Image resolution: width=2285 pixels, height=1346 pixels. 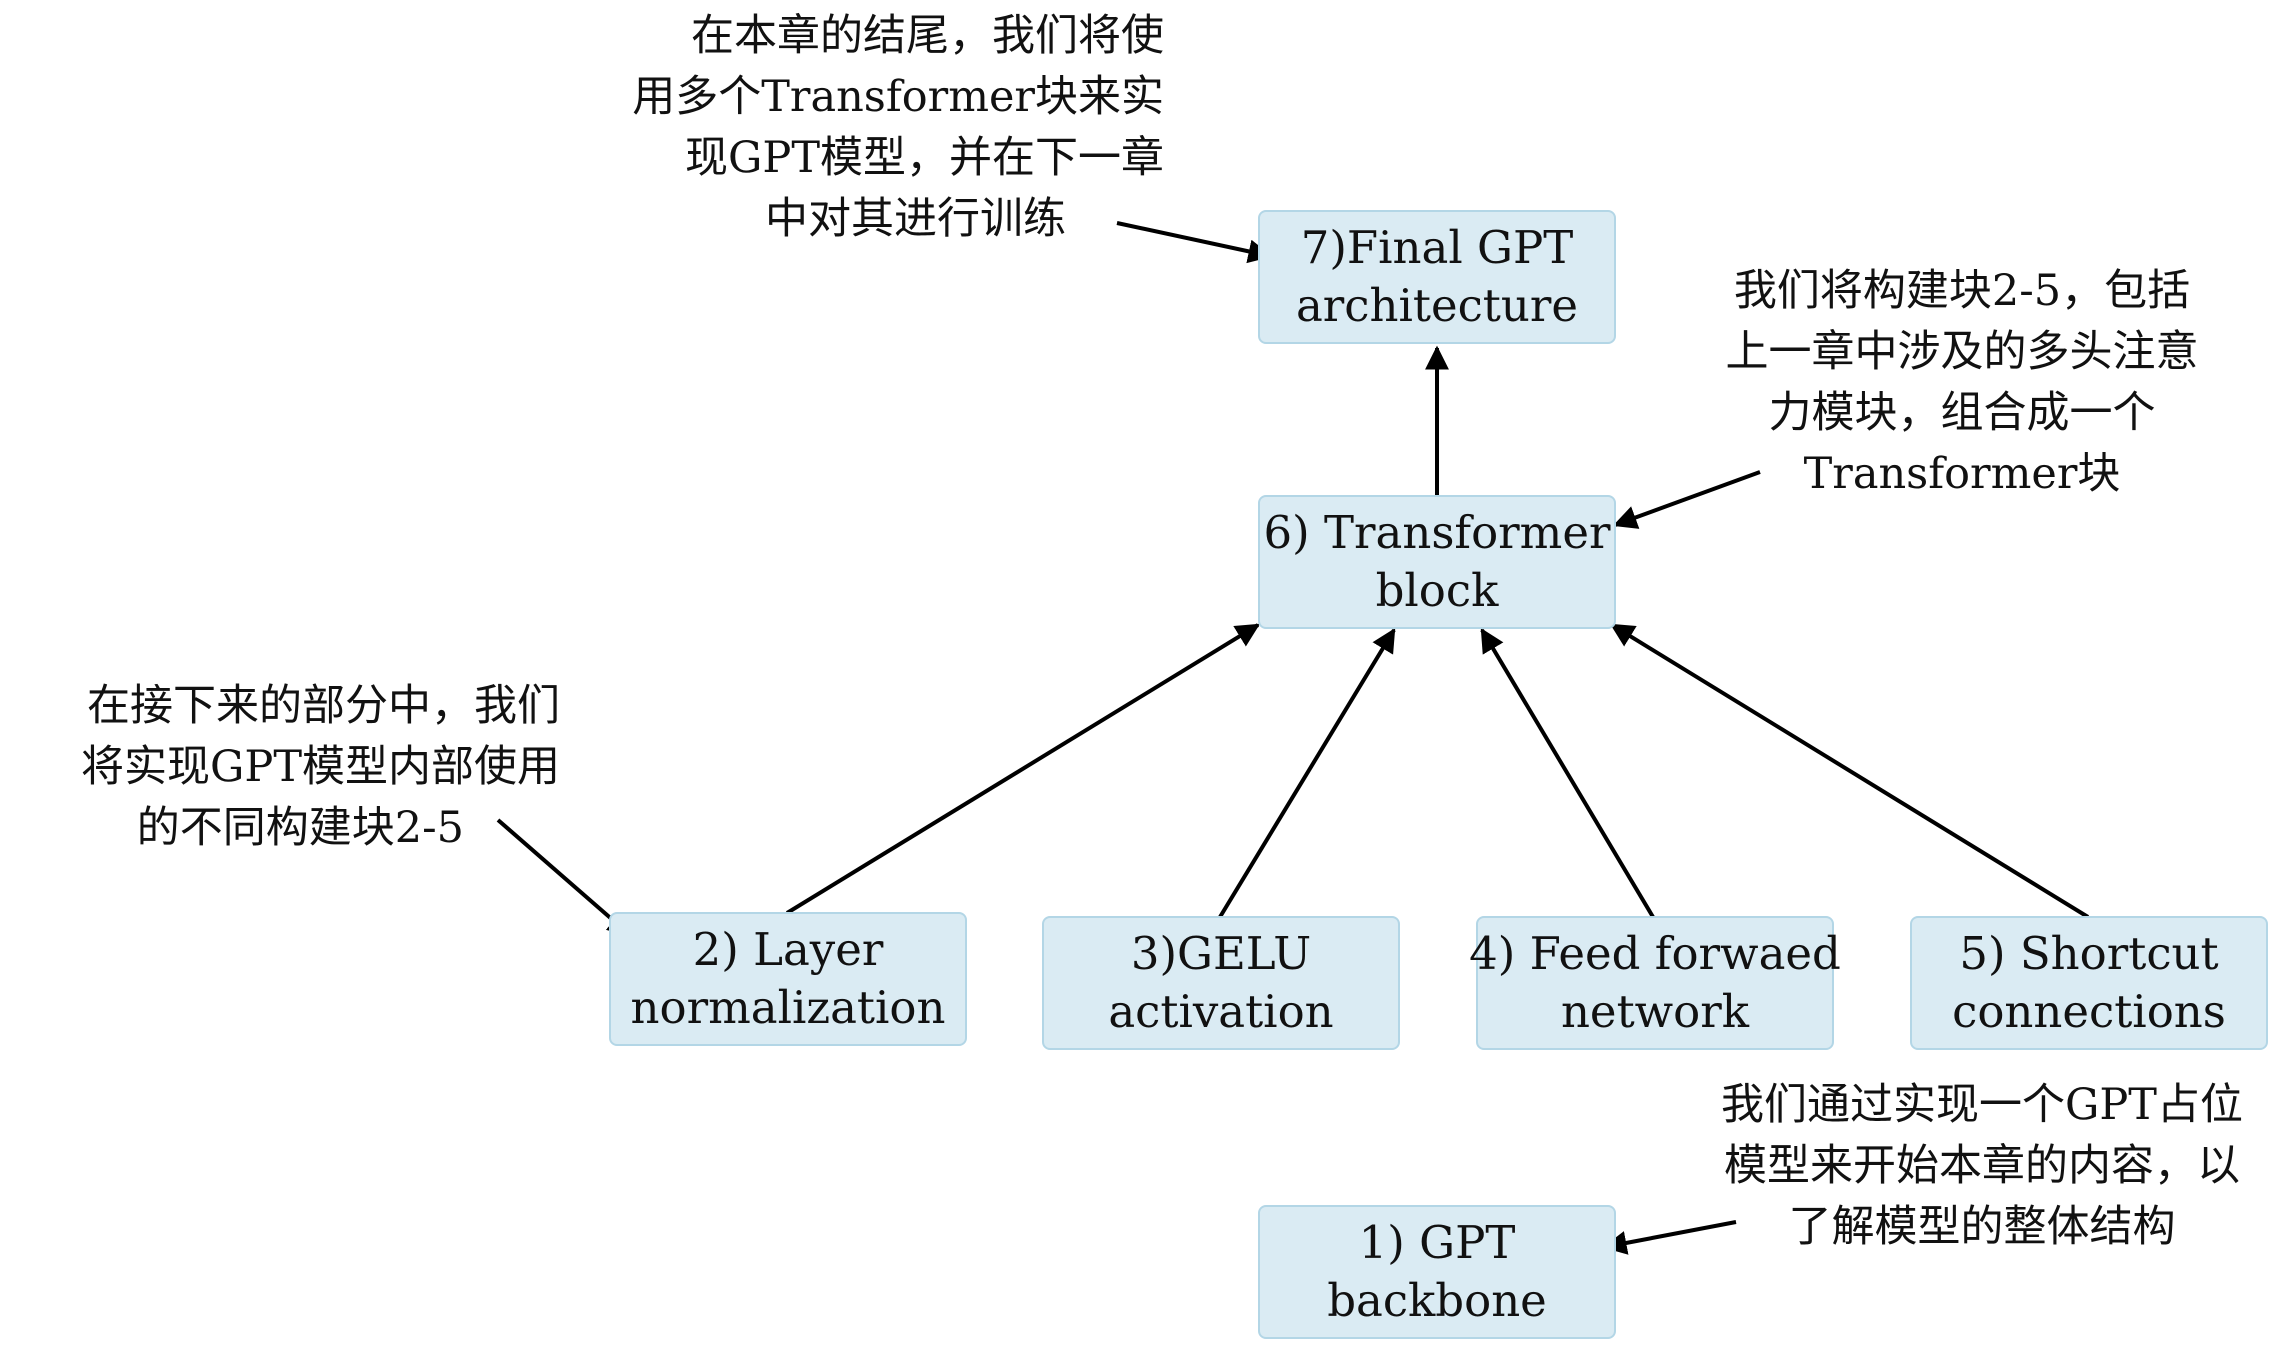 What do you see at coordinates (1437, 277) in the screenshot?
I see `node-final-gpt-architecture: 7)Final GPT architecture` at bounding box center [1437, 277].